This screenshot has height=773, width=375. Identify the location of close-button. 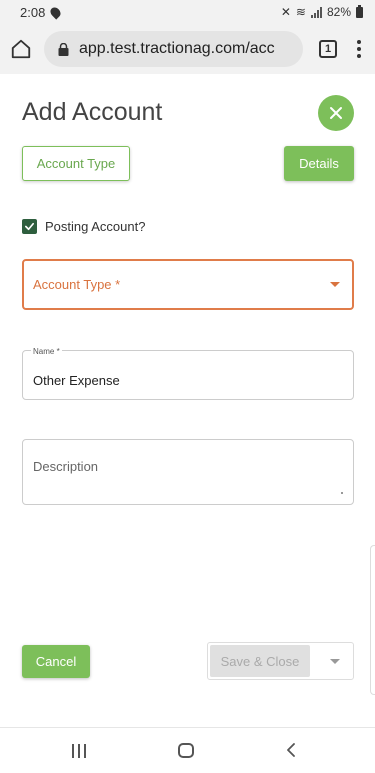
(336, 113).